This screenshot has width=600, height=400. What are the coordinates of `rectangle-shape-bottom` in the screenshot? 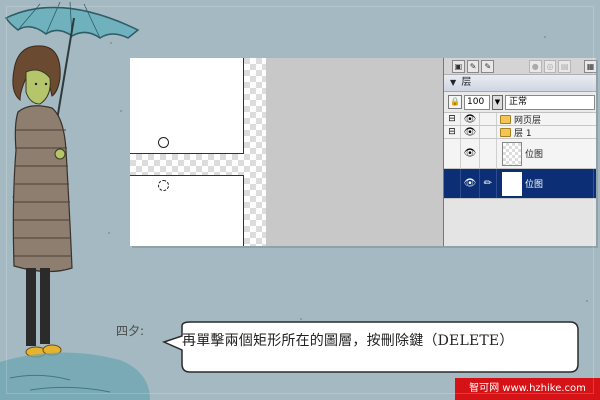 It's located at (187, 210).